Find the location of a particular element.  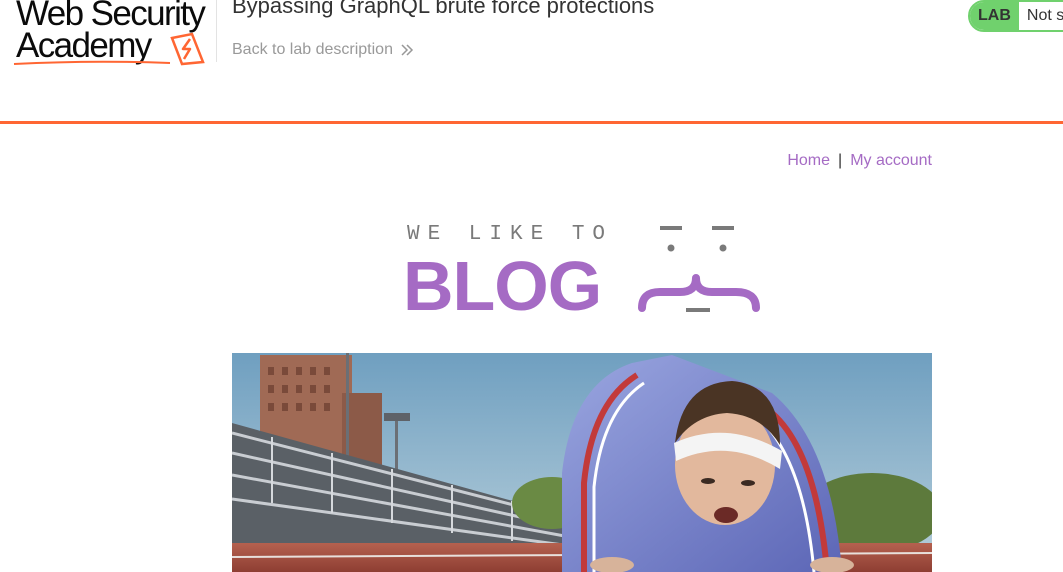

lab-status-widget: LAB Not solved is located at coordinates (1015, 16).